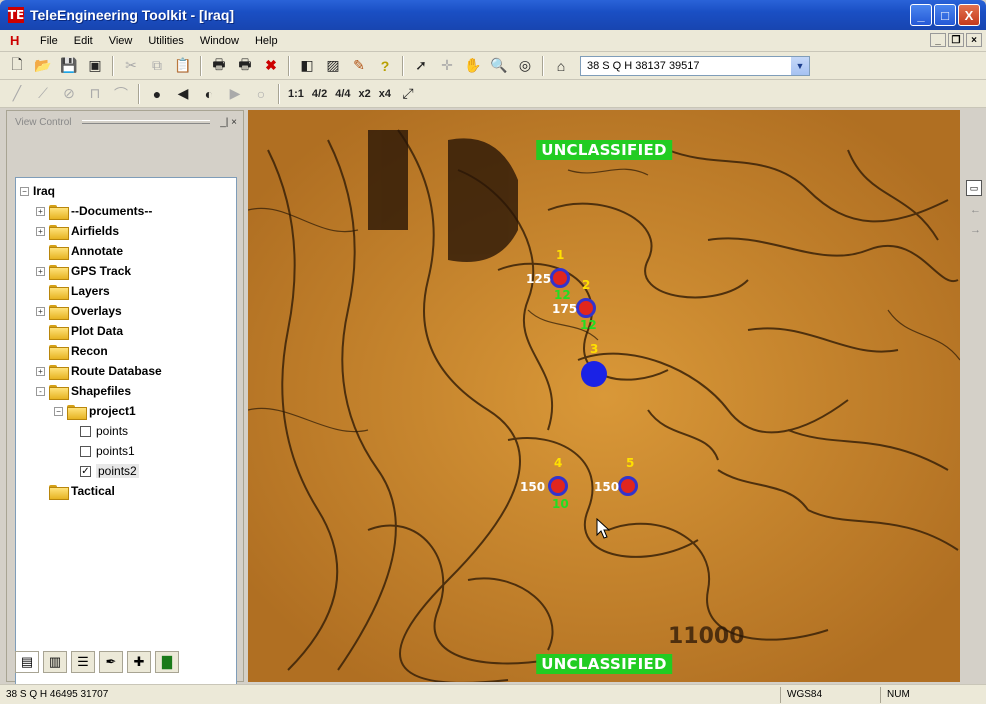 The image size is (986, 704). Describe the element at coordinates (271, 66) in the screenshot. I see `delete-icon: ✖` at that location.